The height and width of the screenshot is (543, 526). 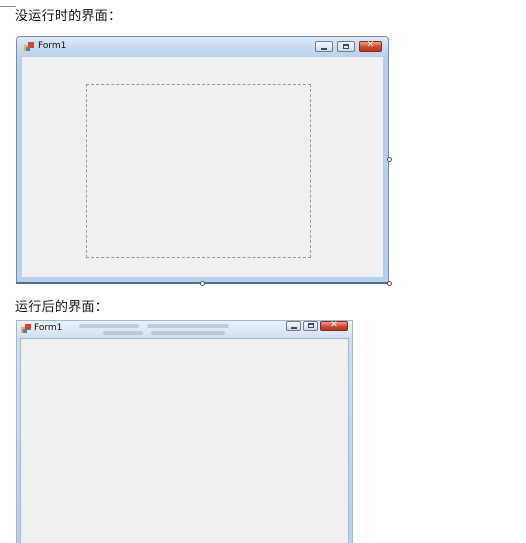 What do you see at coordinates (202, 283) in the screenshot?
I see `resize-handle-bottom` at bounding box center [202, 283].